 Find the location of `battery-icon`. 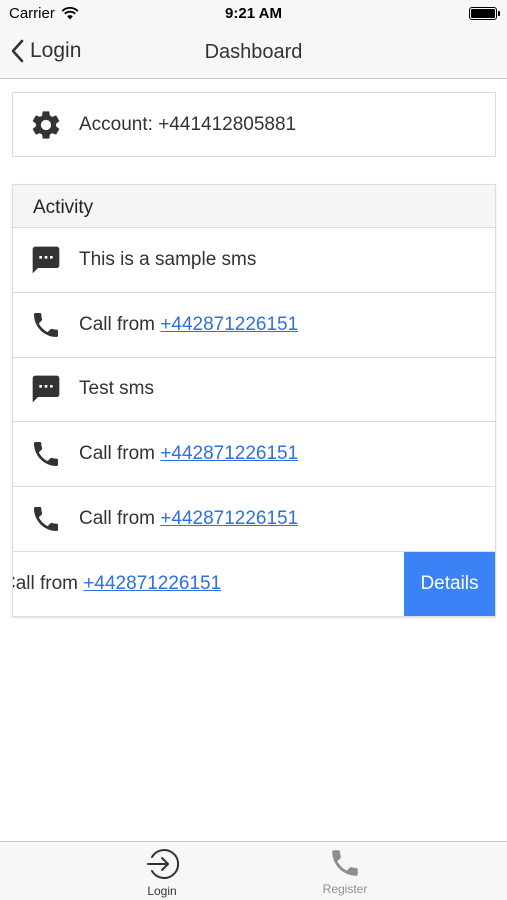

battery-icon is located at coordinates (484, 13).